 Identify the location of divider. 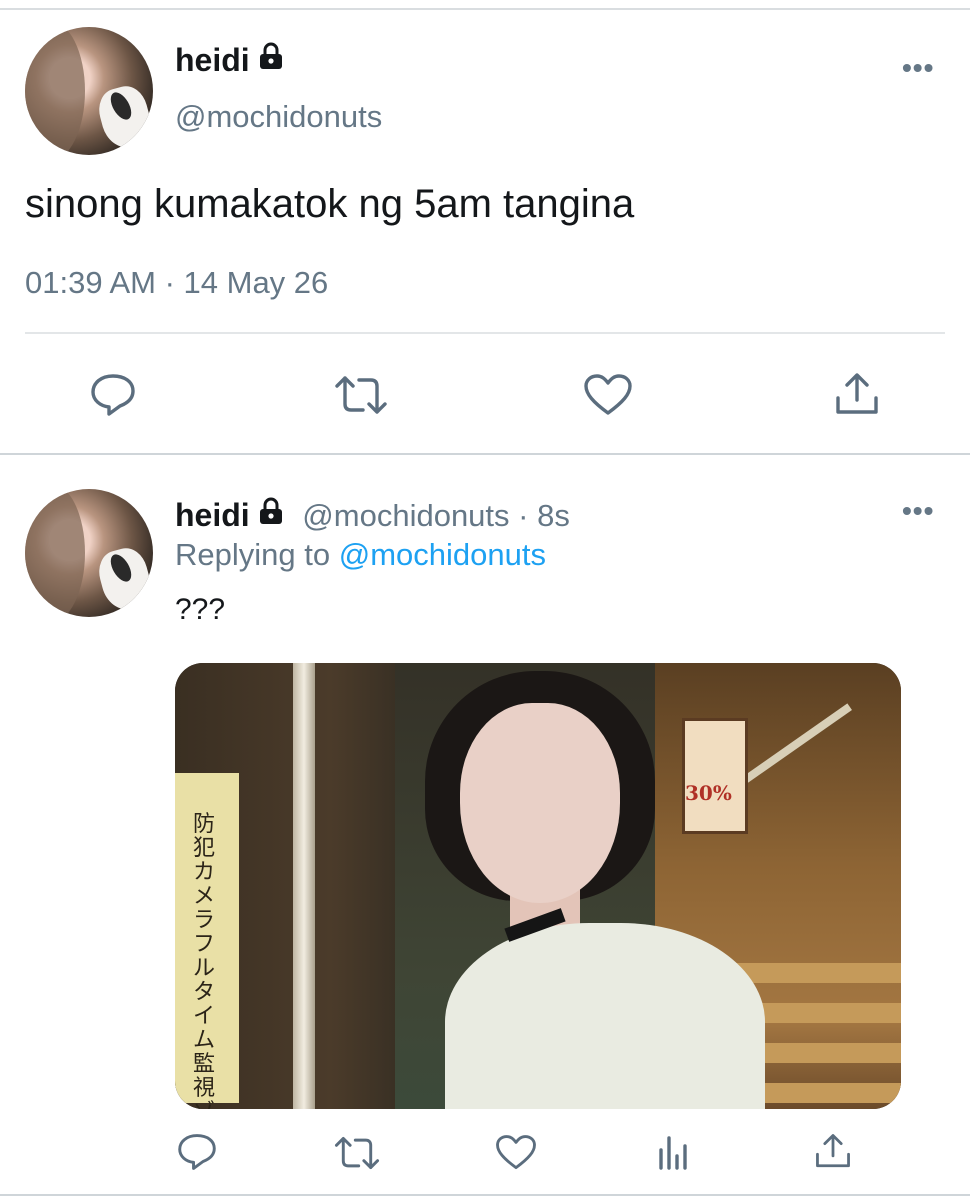
(485, 333).